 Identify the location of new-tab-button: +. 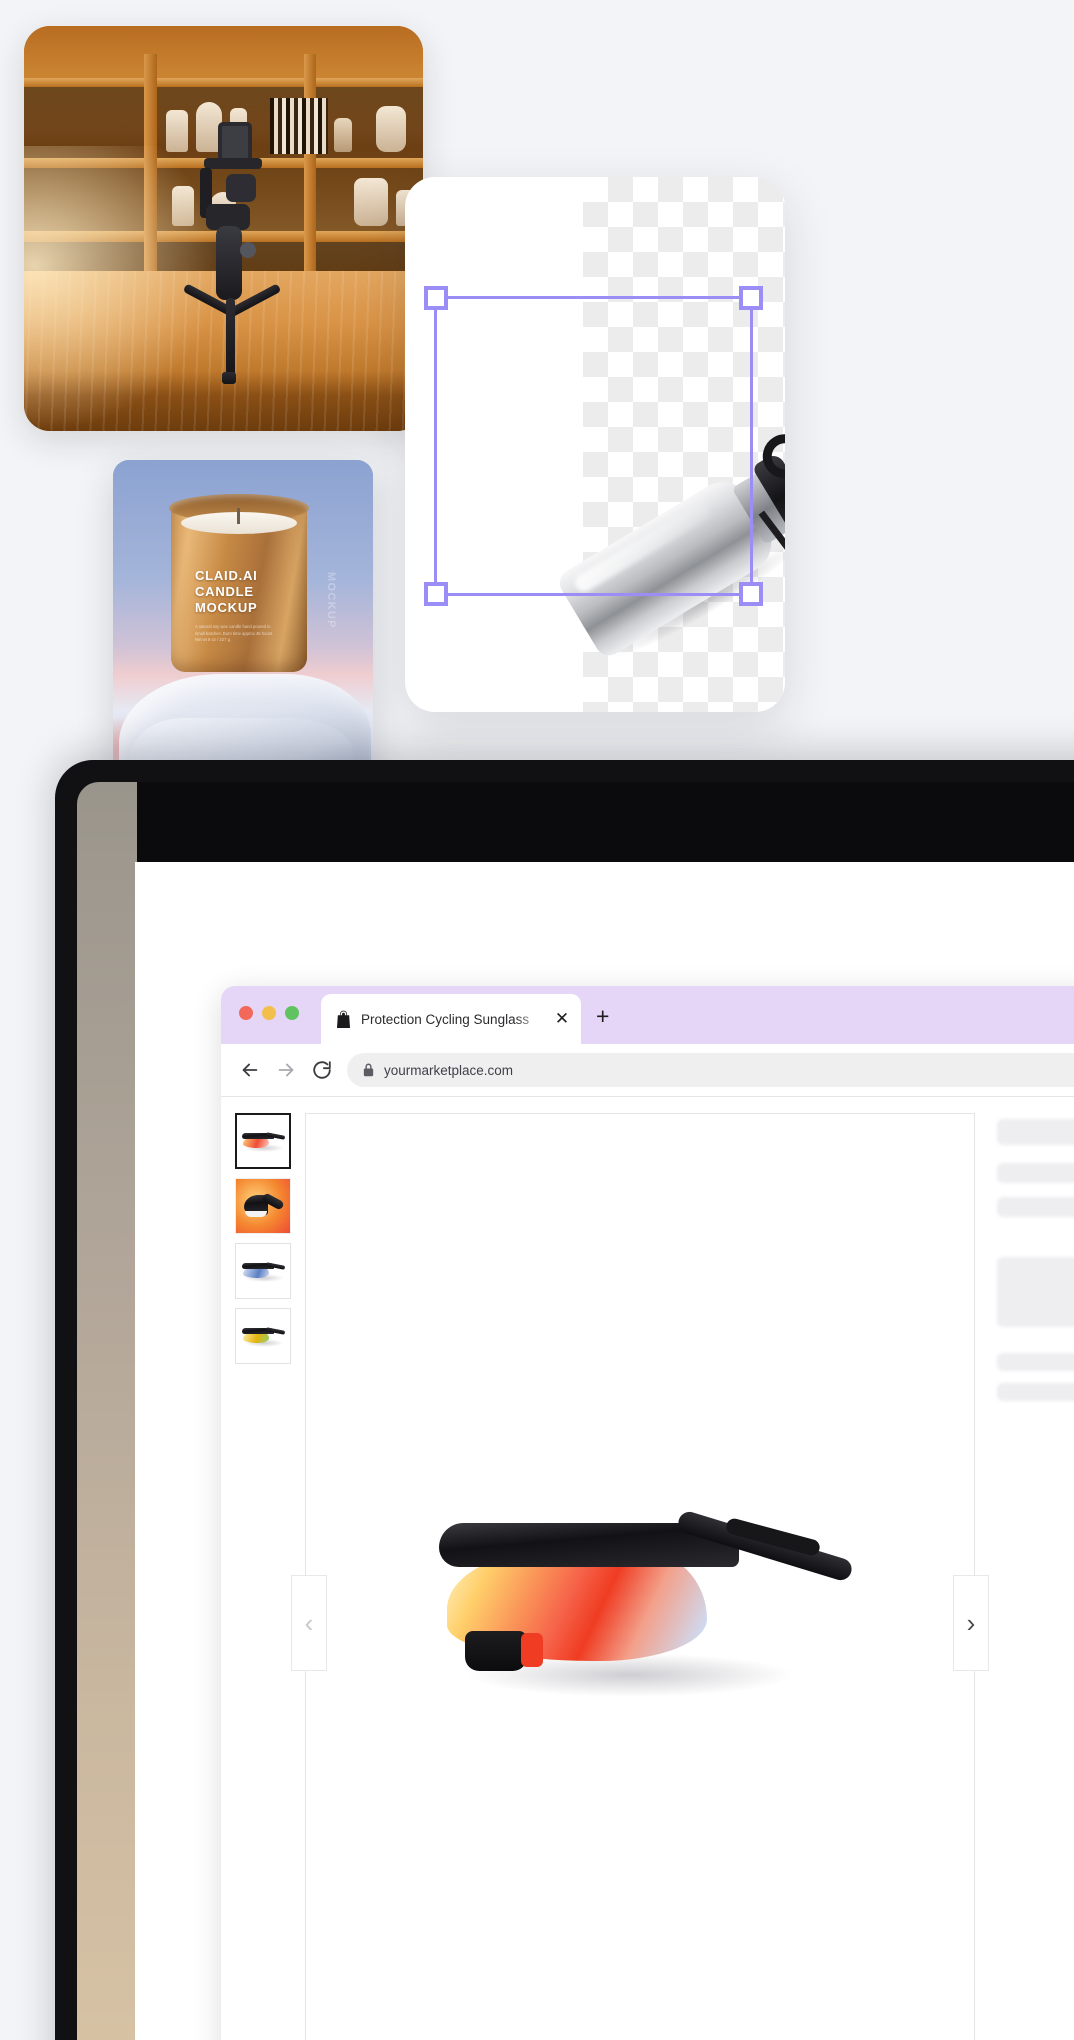
(602, 1016).